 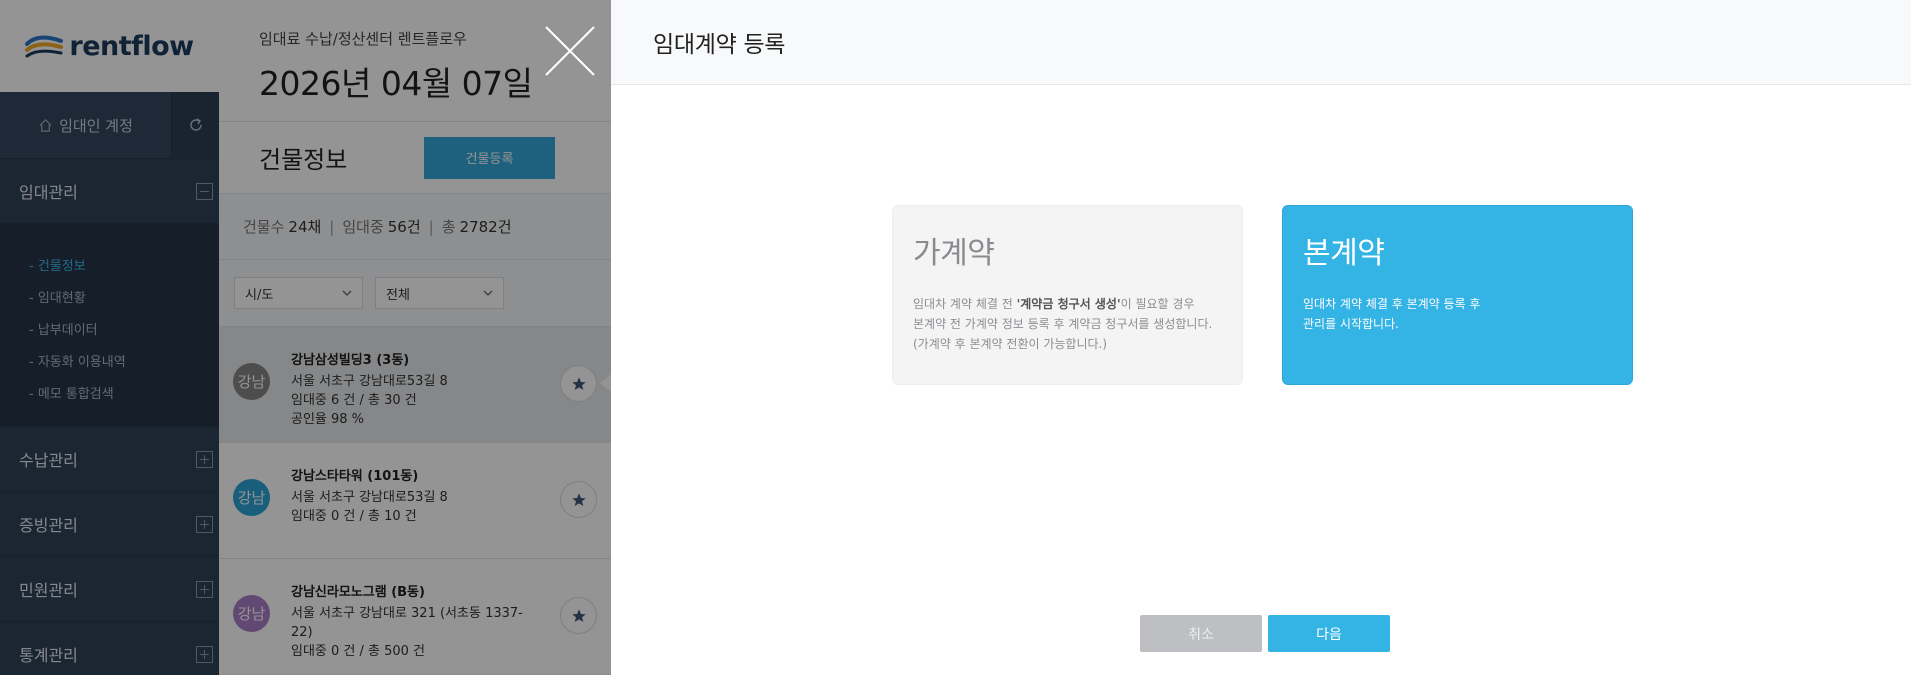 I want to click on desc-text: 이 필요할 경우, so click(x=1157, y=304).